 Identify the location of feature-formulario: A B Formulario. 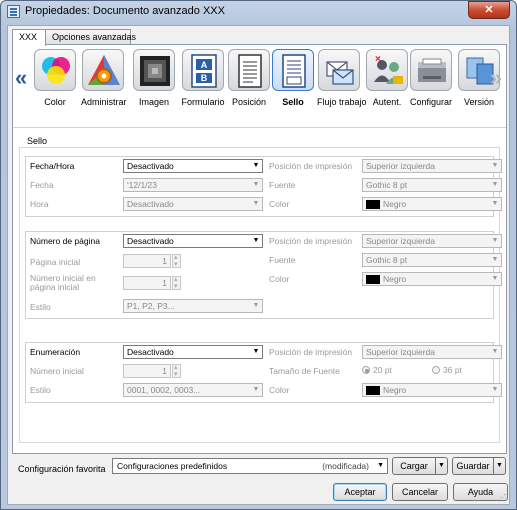
(203, 87).